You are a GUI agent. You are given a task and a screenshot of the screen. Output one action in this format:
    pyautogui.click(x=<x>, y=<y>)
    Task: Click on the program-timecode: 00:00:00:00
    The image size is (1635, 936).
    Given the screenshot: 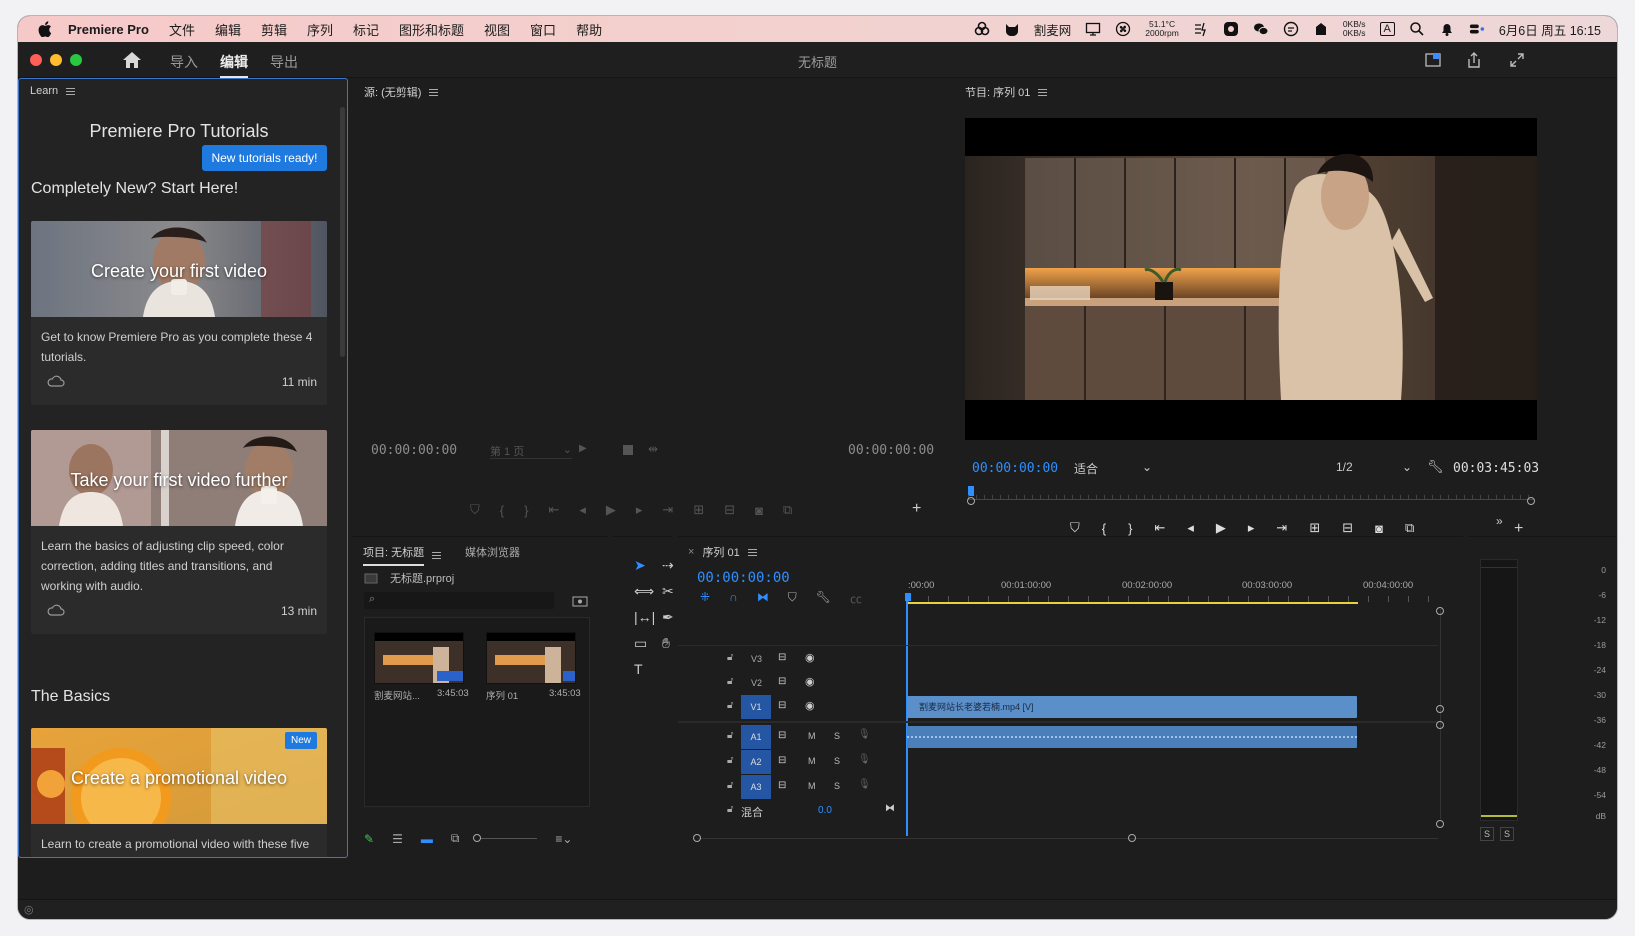 What is the action you would take?
    pyautogui.click(x=1015, y=468)
    